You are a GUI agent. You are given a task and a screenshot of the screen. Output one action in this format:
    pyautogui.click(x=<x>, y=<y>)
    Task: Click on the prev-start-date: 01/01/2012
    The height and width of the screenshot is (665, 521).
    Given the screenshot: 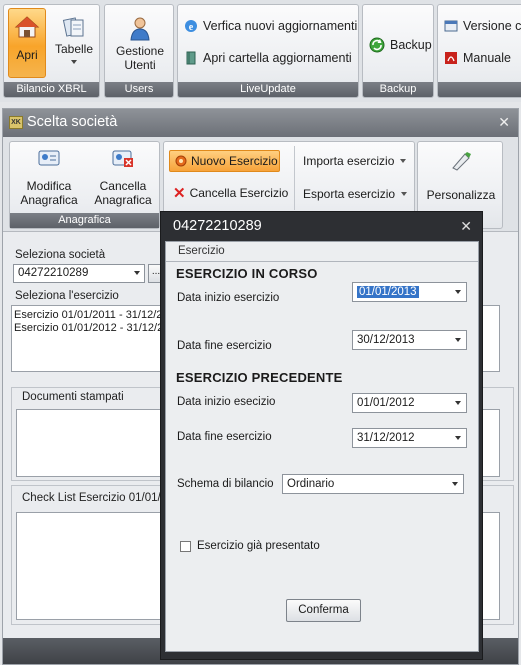 What is the action you would take?
    pyautogui.click(x=409, y=403)
    